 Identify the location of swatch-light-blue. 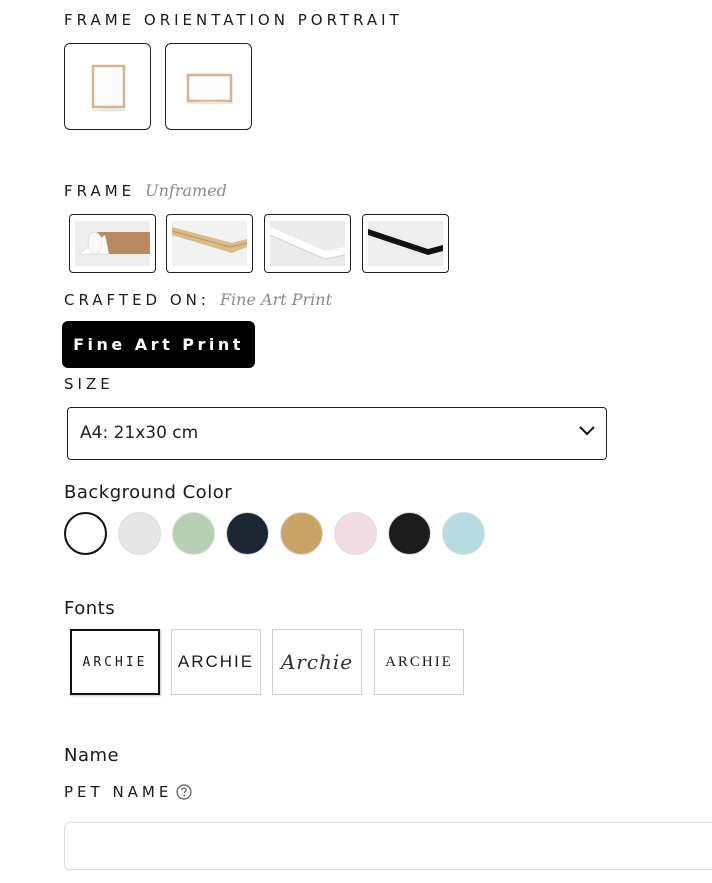
(463, 533).